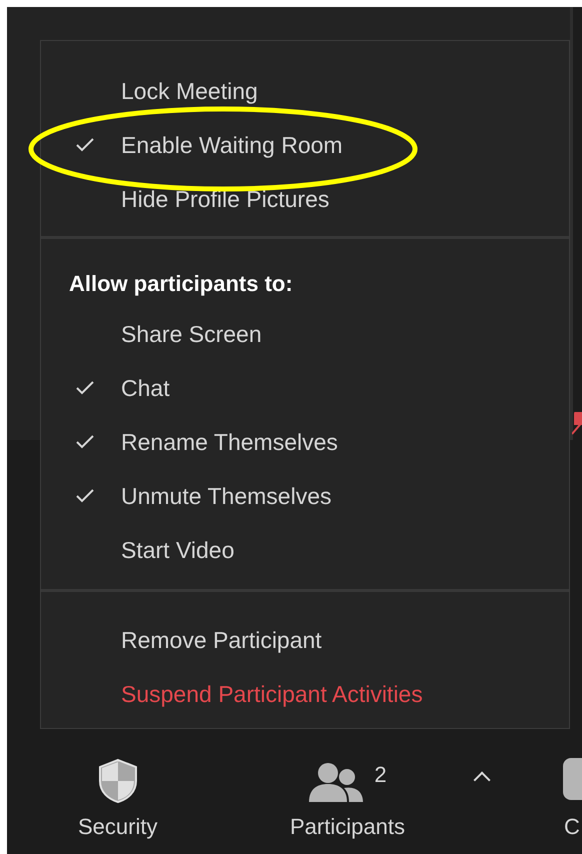 The image size is (582, 854). Describe the element at coordinates (117, 781) in the screenshot. I see `shield-icon` at that location.